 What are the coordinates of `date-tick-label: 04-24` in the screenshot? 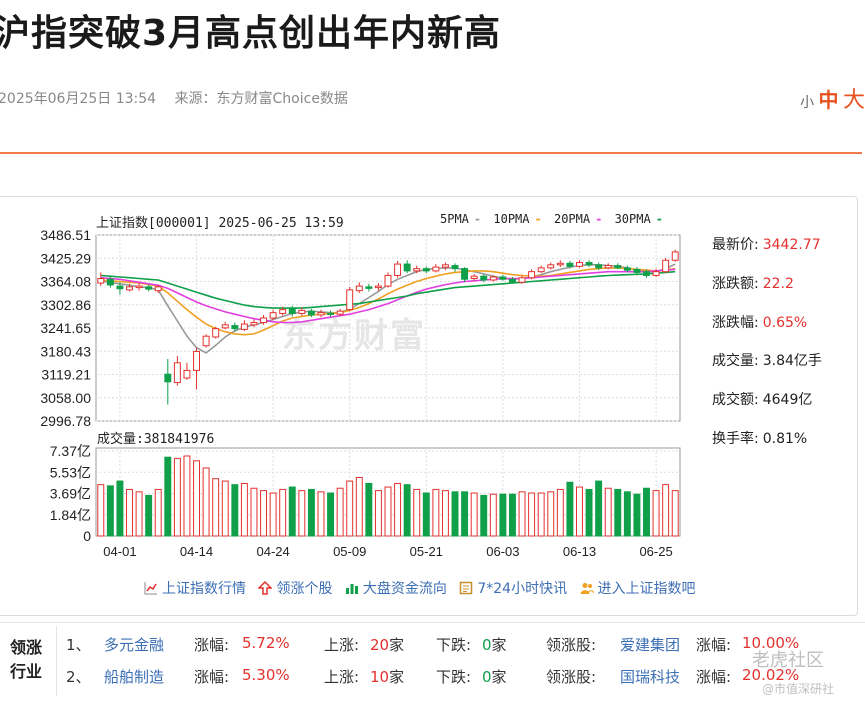 It's located at (272, 551).